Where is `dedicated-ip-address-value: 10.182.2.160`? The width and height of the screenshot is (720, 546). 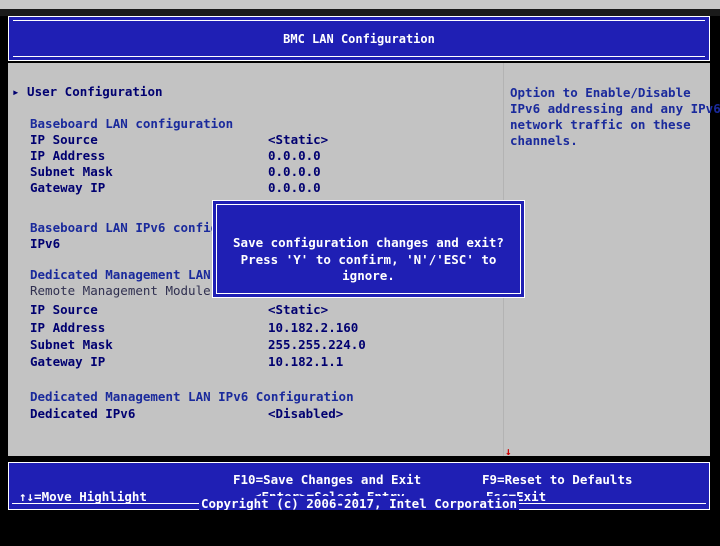
dedicated-ip-address-value: 10.182.2.160 is located at coordinates (313, 328).